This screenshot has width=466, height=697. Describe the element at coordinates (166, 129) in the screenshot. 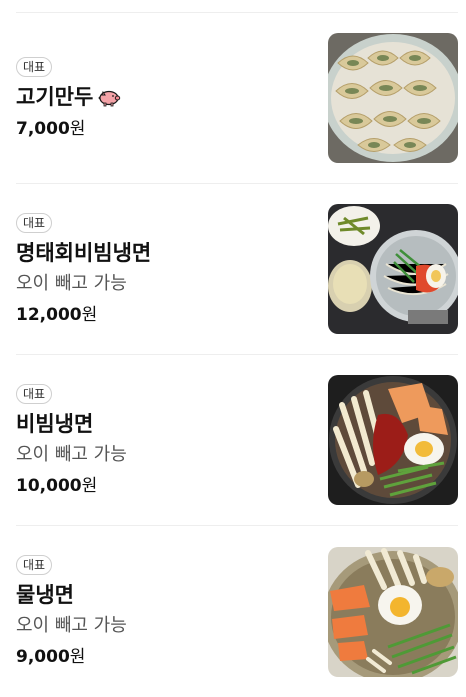

I see `menu-item-price: 7,000원` at that location.